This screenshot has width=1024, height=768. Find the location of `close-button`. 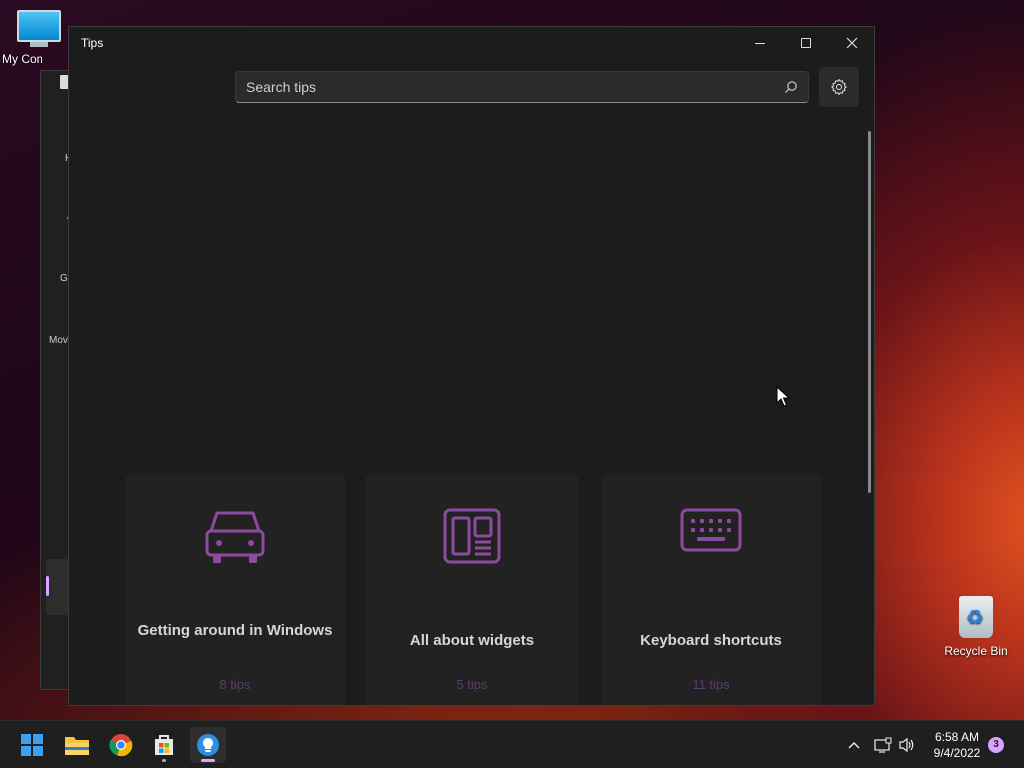

close-button is located at coordinates (851, 43).